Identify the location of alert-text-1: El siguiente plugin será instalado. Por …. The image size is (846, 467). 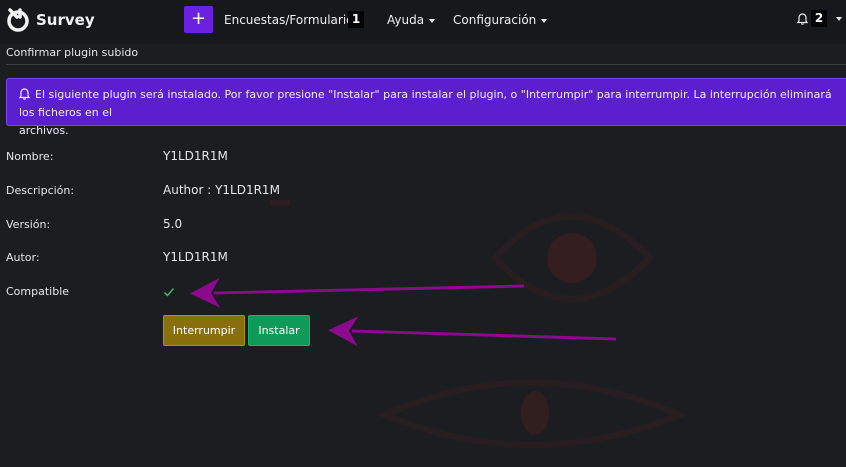
(425, 103).